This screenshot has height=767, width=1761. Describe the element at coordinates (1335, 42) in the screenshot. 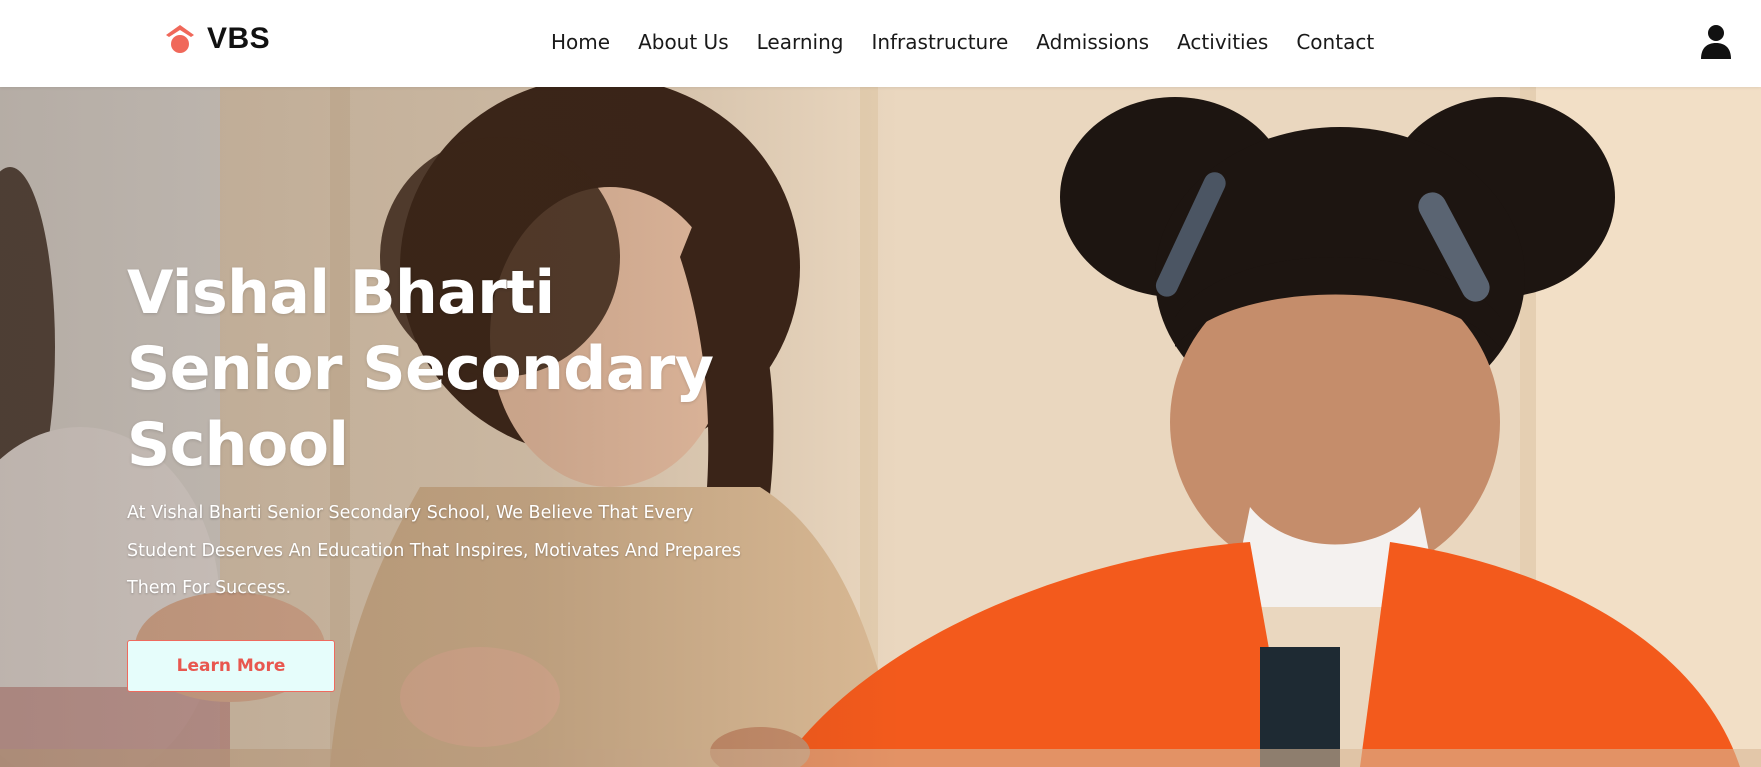

I see `nav-contact: Contact` at that location.